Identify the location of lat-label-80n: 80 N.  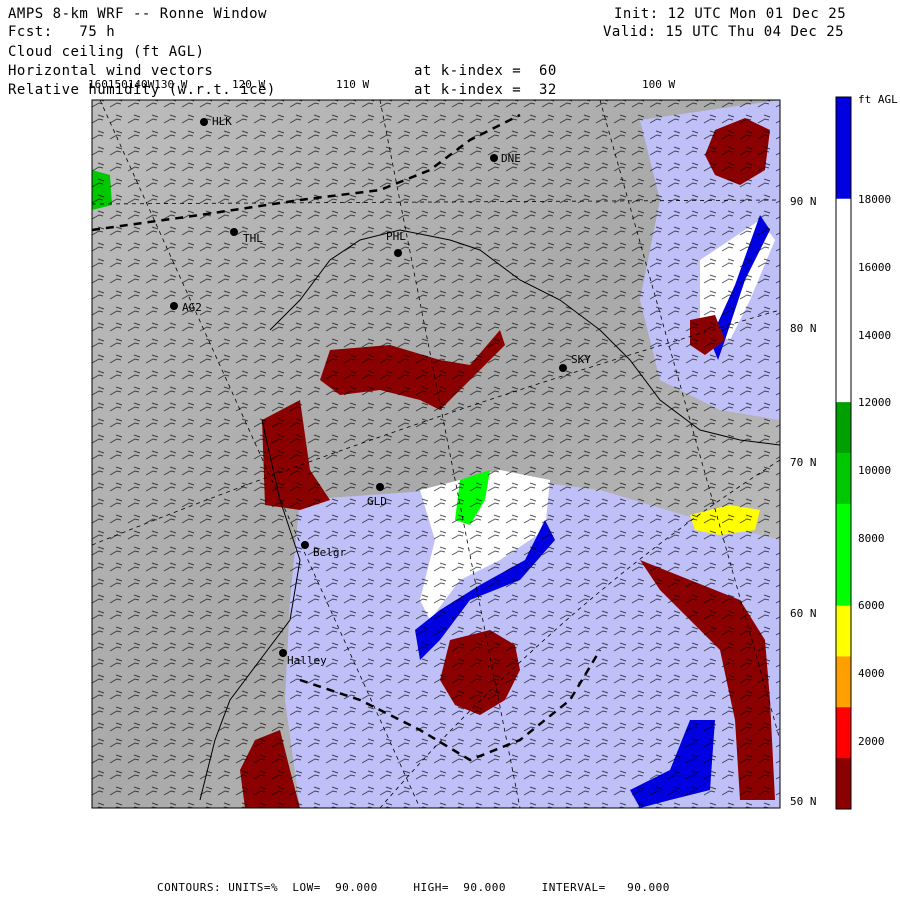
(803, 328).